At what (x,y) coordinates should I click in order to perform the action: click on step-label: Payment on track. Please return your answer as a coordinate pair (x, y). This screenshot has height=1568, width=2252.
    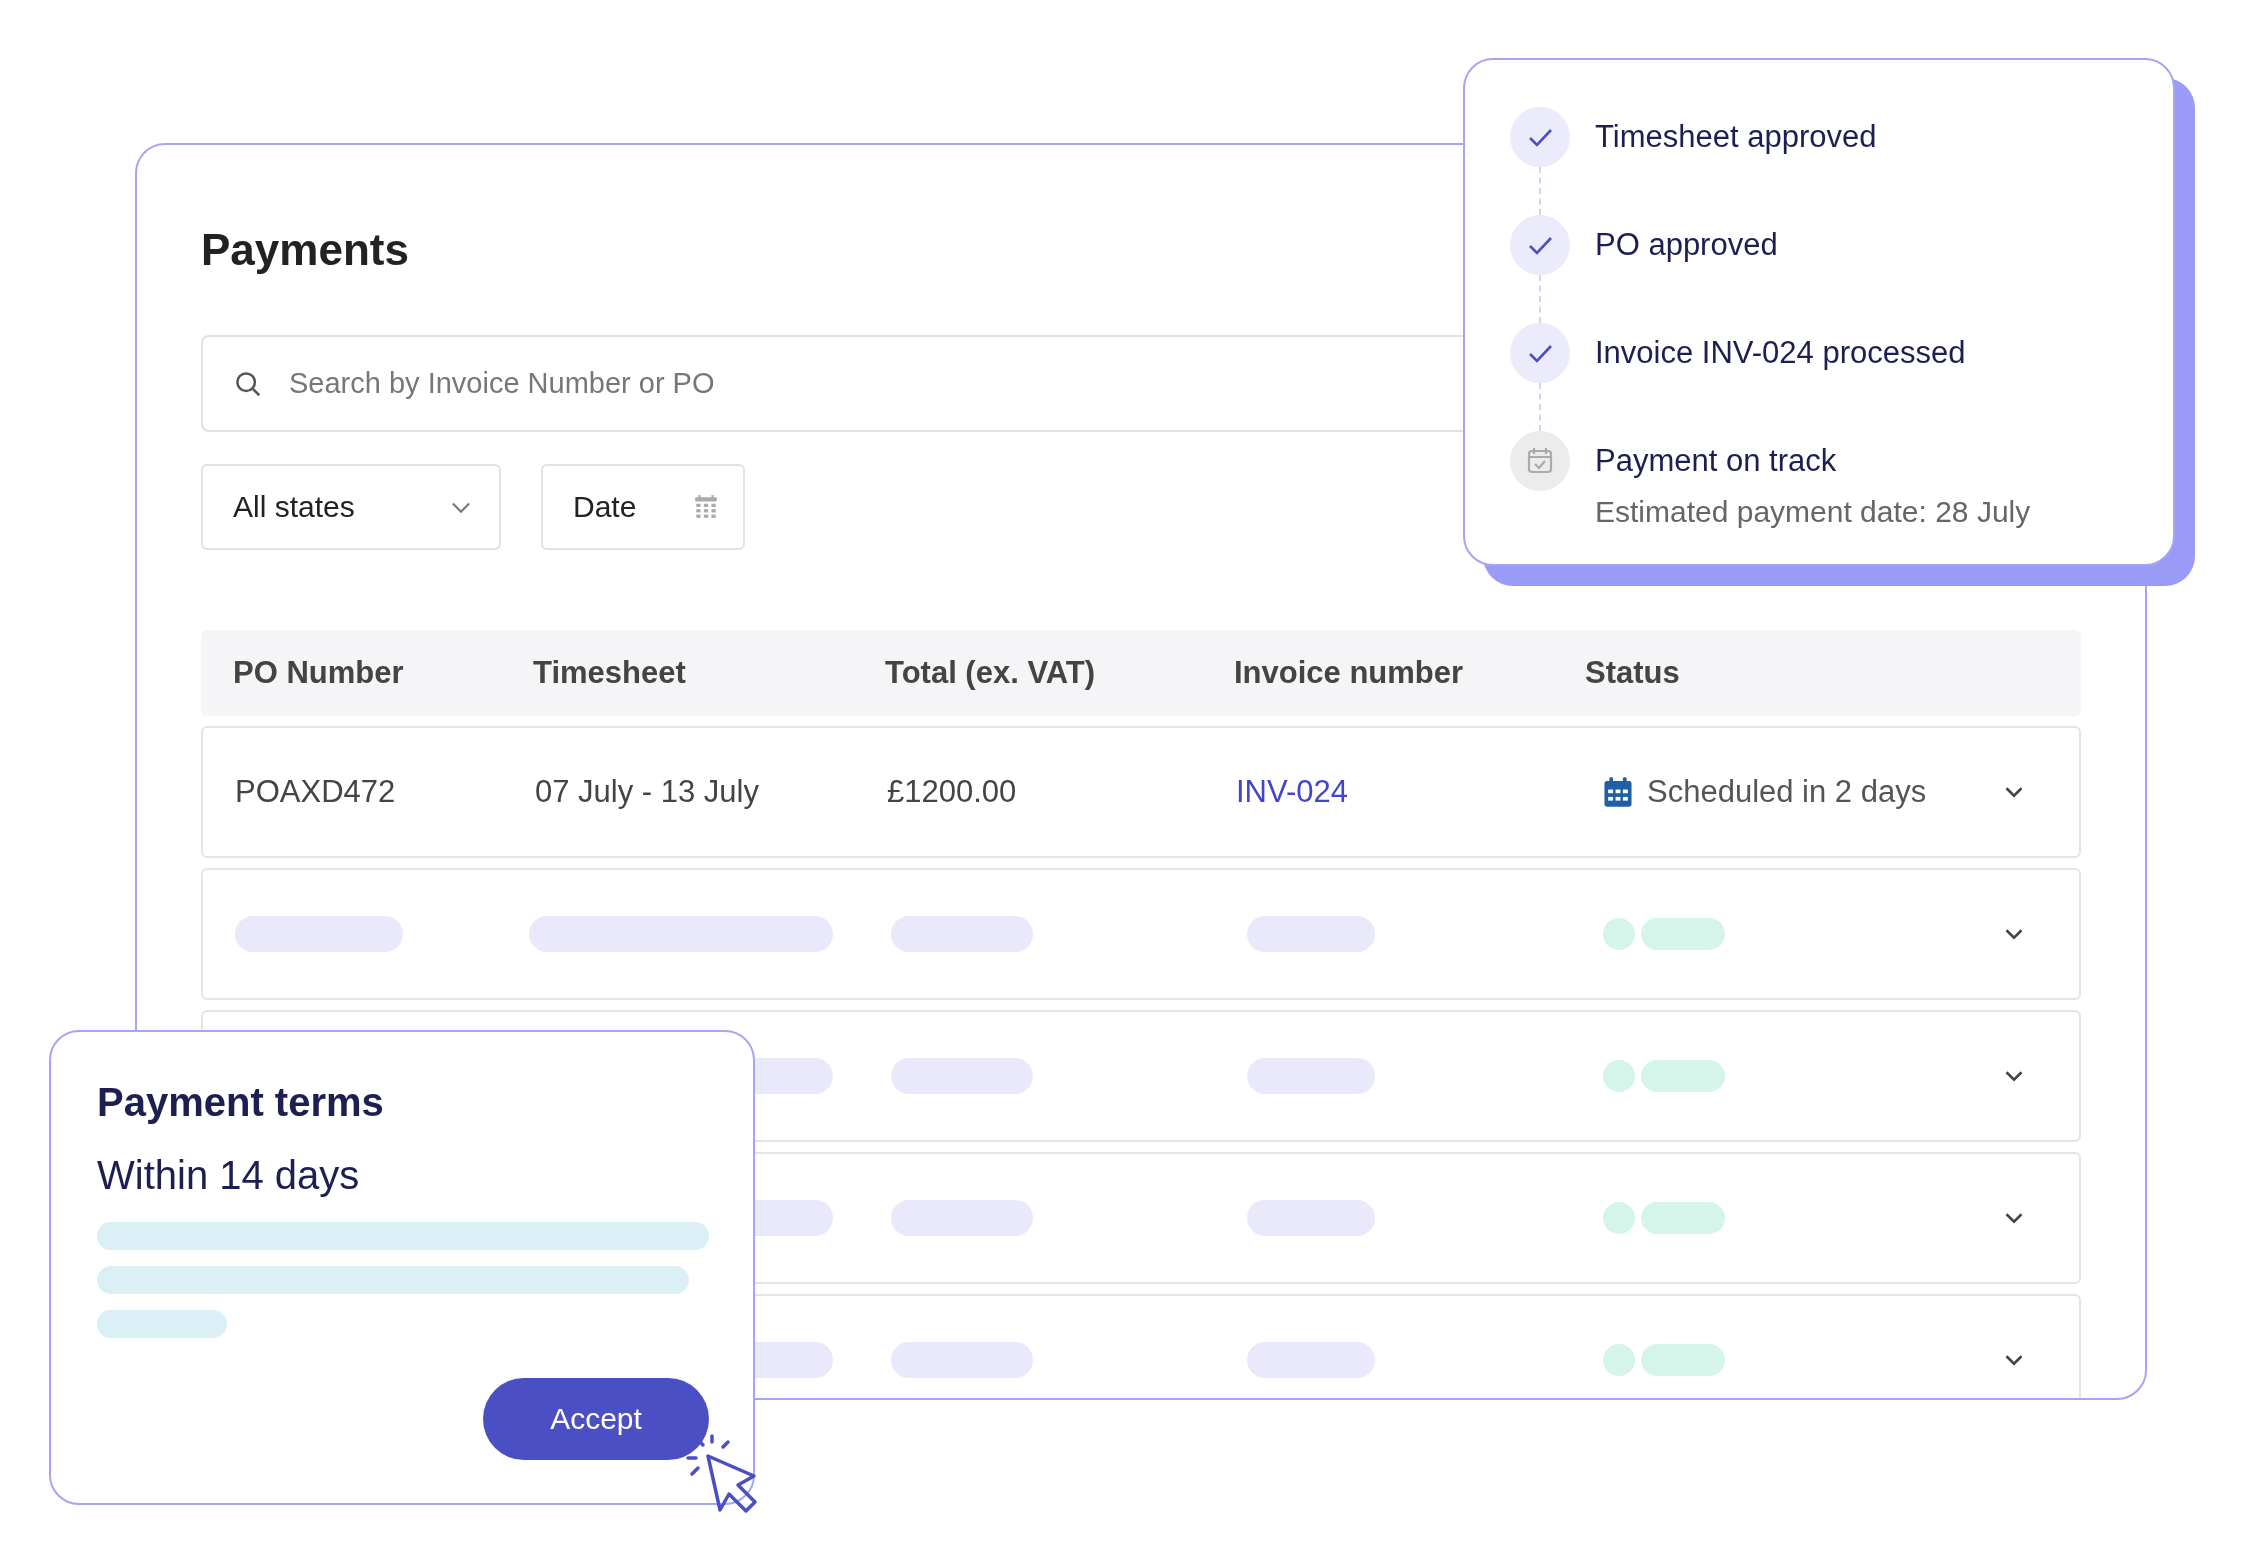
    Looking at the image, I should click on (1716, 461).